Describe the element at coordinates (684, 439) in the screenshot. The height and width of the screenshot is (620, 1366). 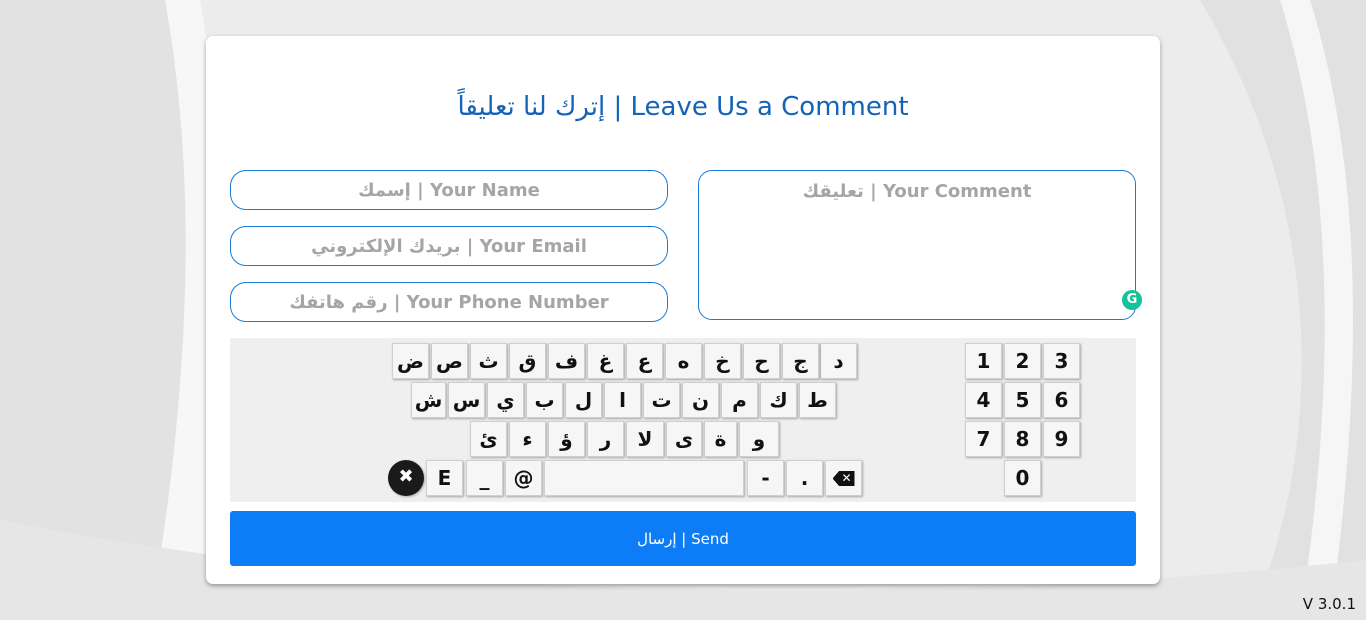
I see `key-letter: ى` at that location.